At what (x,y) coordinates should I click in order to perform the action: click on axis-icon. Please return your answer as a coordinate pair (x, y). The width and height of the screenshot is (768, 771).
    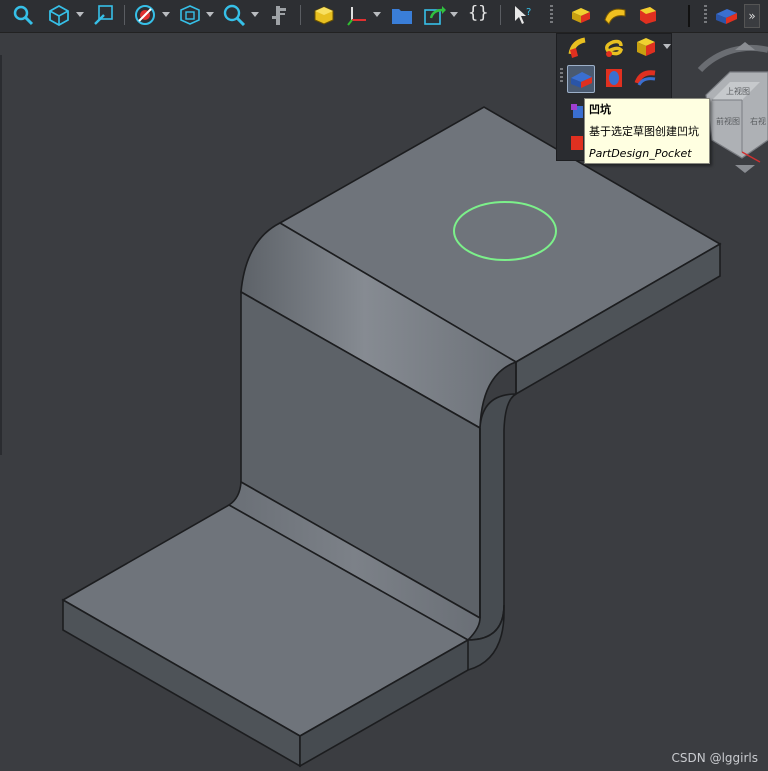
    Looking at the image, I should click on (358, 15).